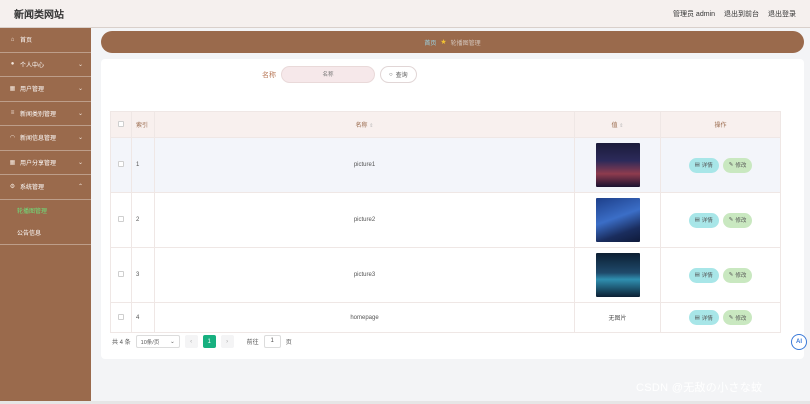 The image size is (810, 404). What do you see at coordinates (227, 341) in the screenshot?
I see `next-page-button: ›` at bounding box center [227, 341].